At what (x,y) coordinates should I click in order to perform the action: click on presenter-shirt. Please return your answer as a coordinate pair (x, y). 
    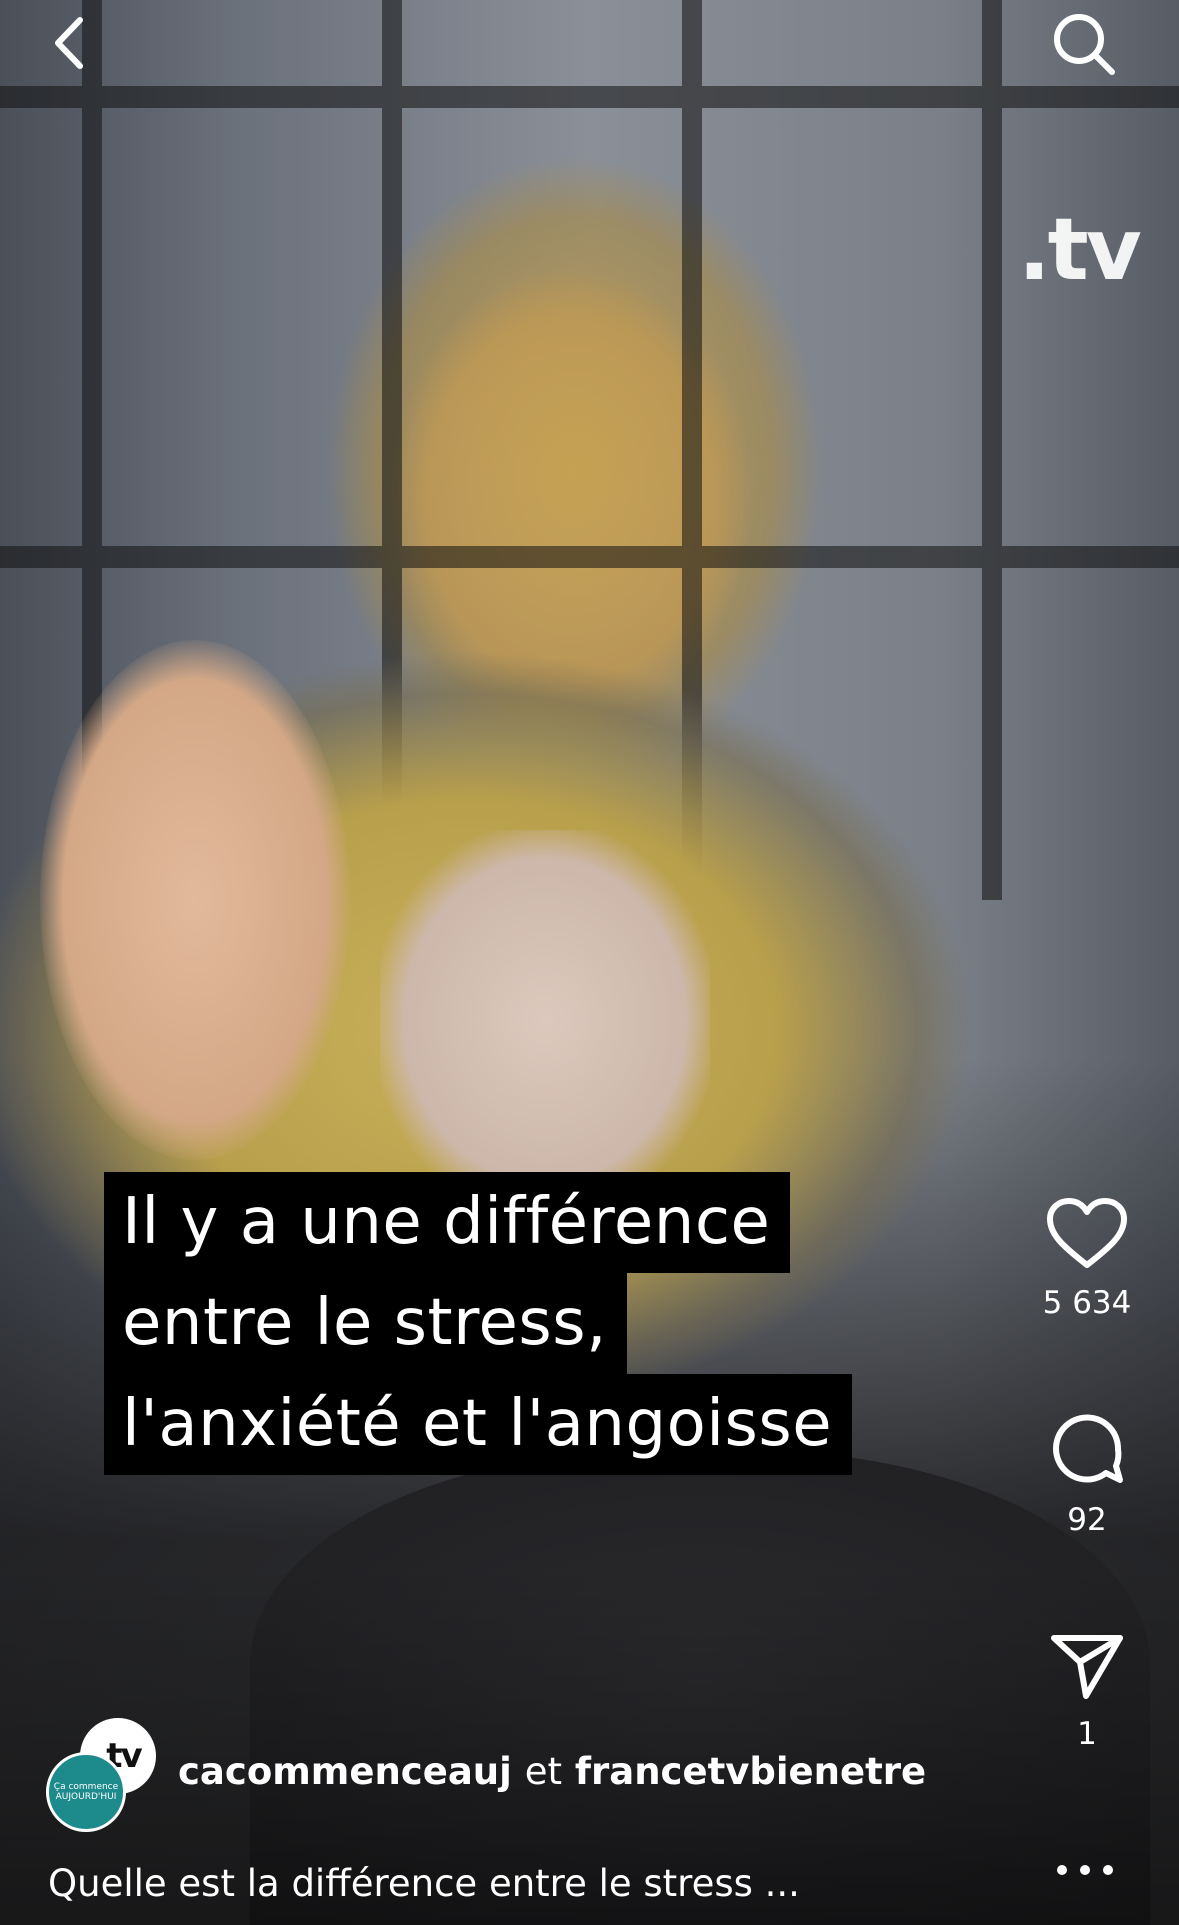
    Looking at the image, I should click on (545, 1020).